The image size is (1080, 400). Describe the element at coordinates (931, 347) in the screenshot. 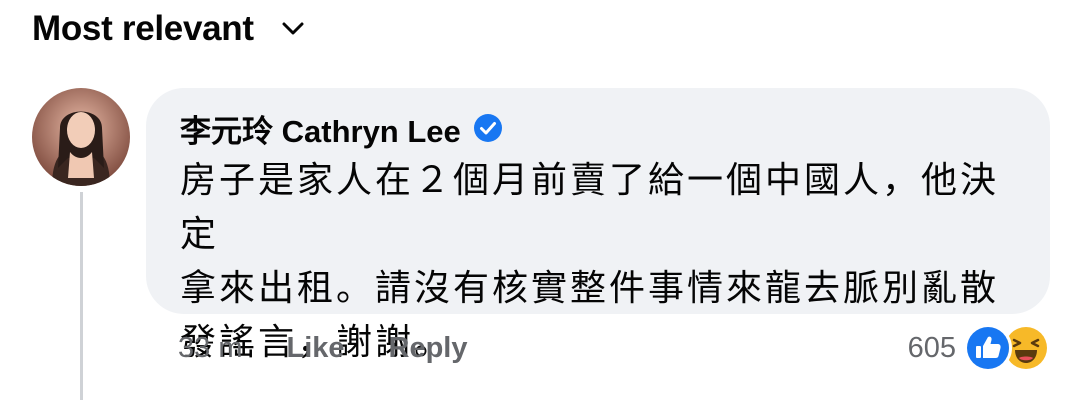

I see `reaction-count: 605` at that location.